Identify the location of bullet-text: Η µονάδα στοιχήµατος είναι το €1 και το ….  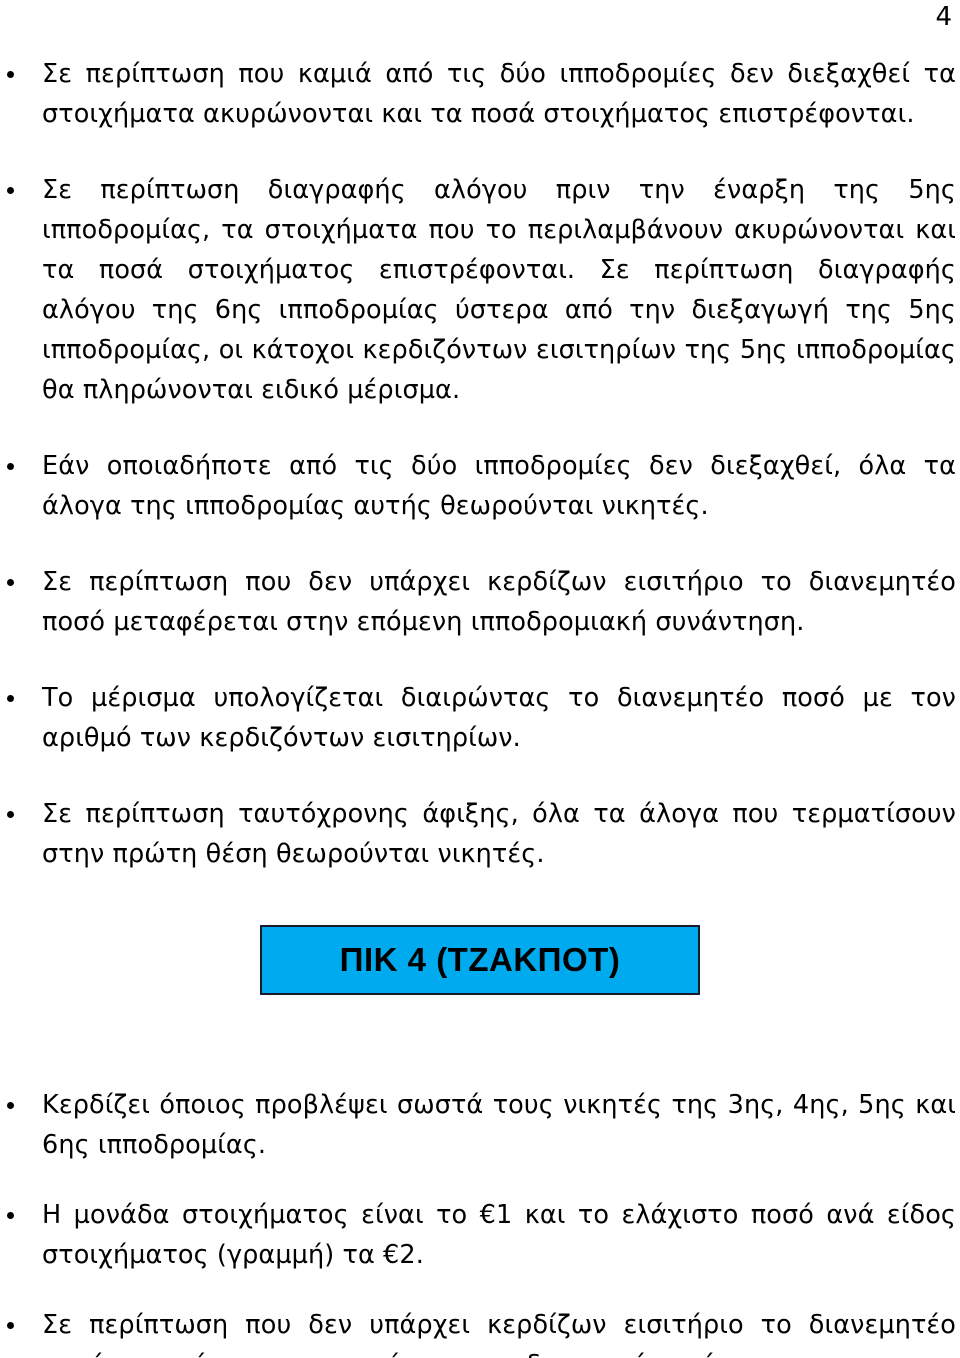
(499, 1235).